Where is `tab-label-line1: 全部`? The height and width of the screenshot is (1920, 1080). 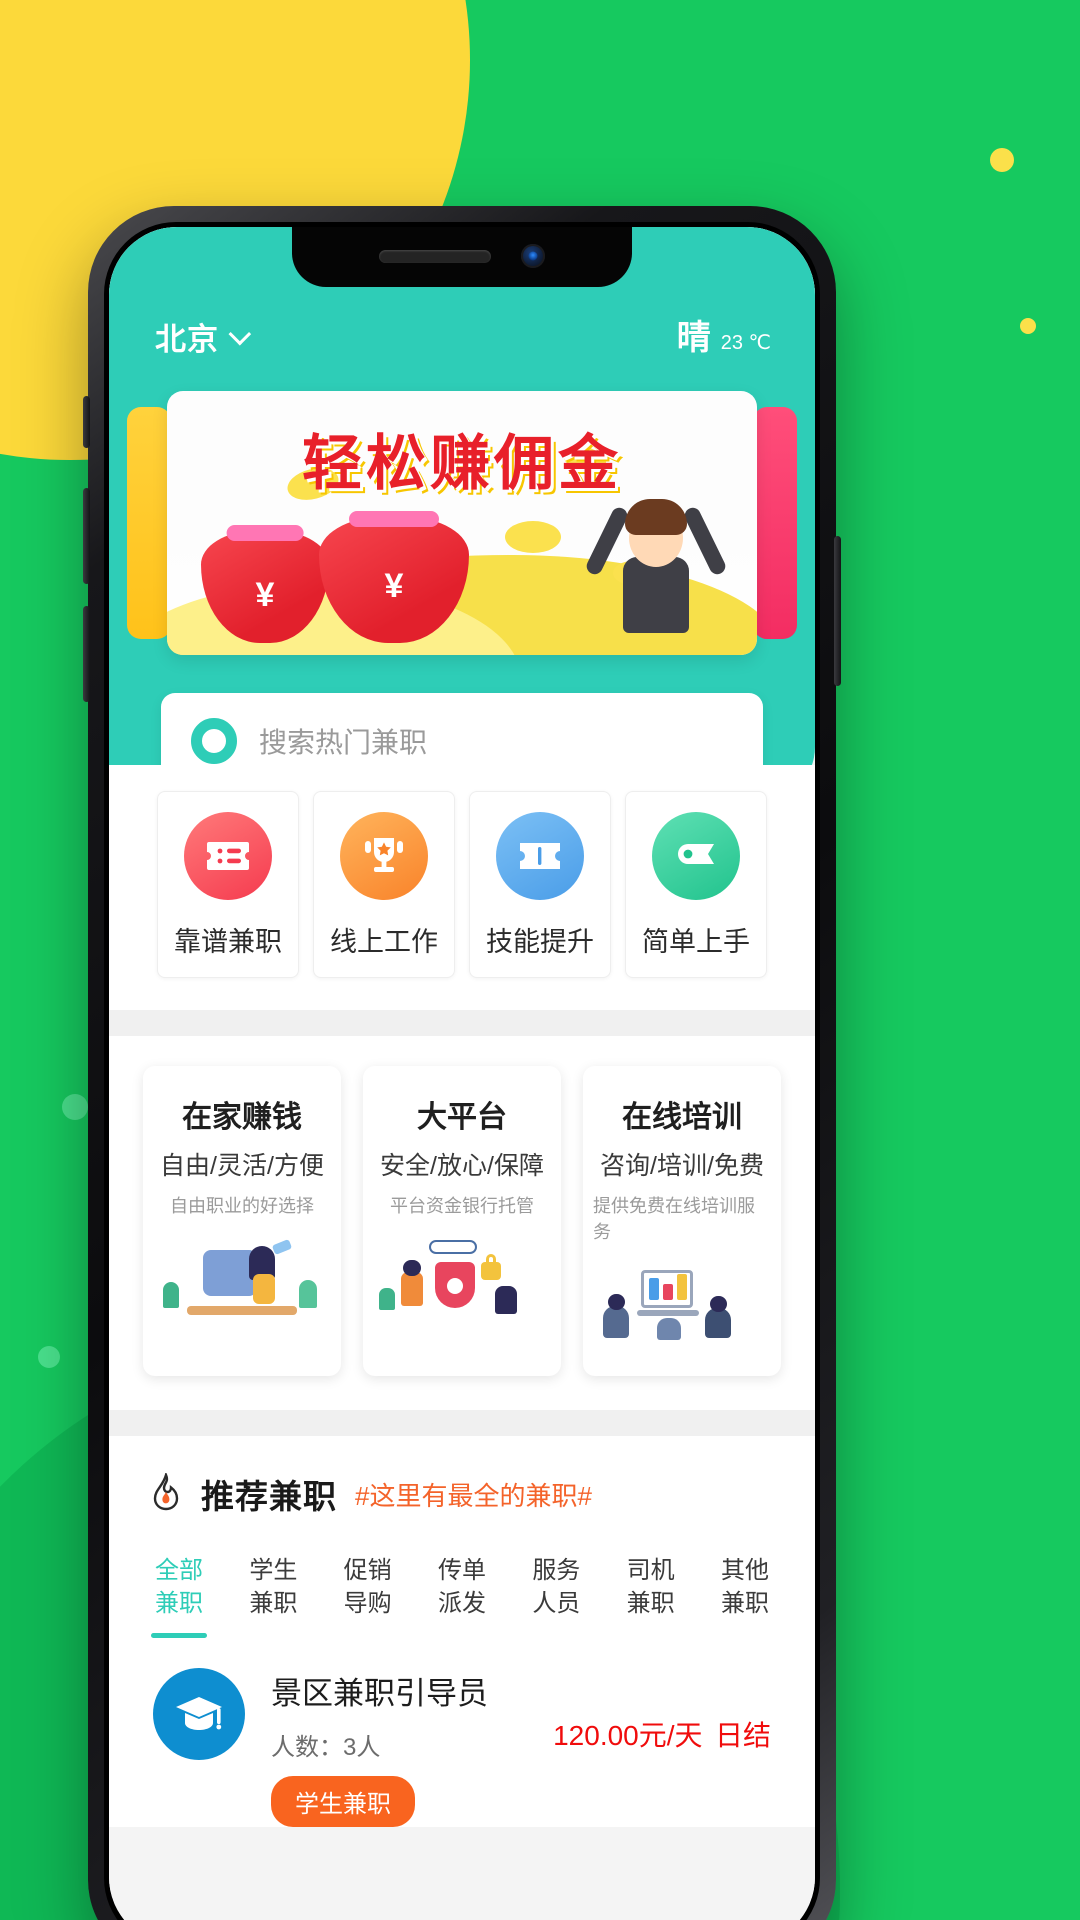 tab-label-line1: 全部 is located at coordinates (179, 1570).